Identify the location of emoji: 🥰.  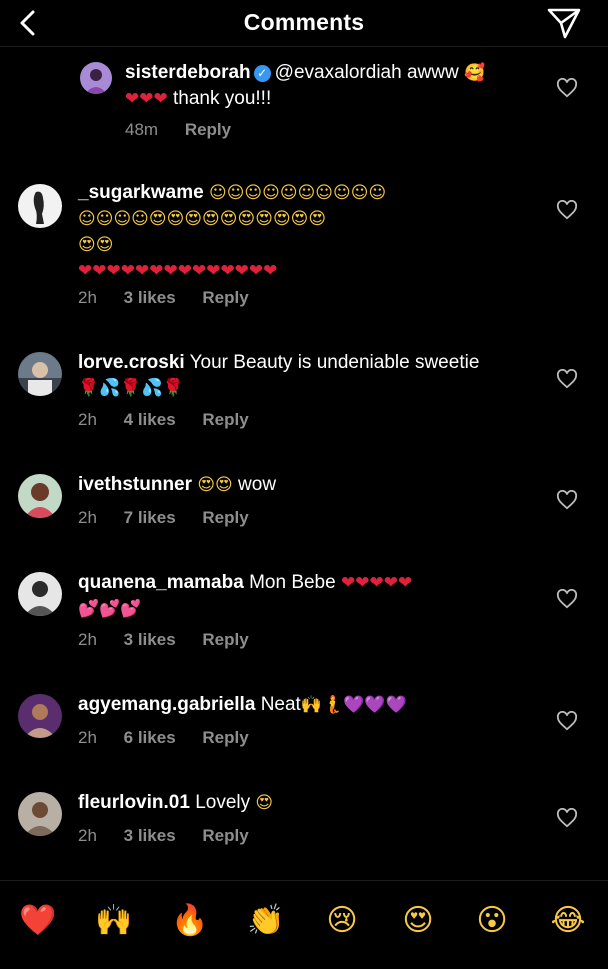
(474, 73).